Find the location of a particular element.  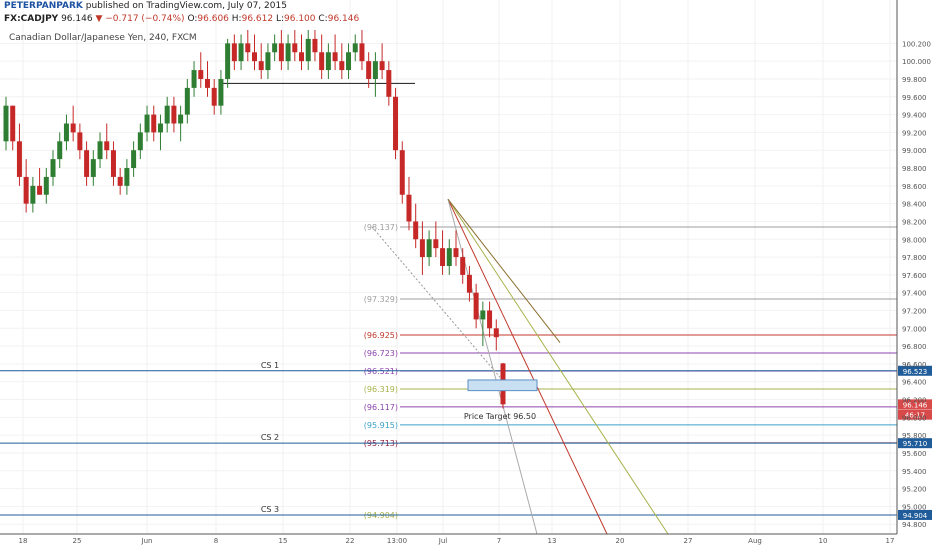

y-tick-label: 95.800 is located at coordinates (914, 436).